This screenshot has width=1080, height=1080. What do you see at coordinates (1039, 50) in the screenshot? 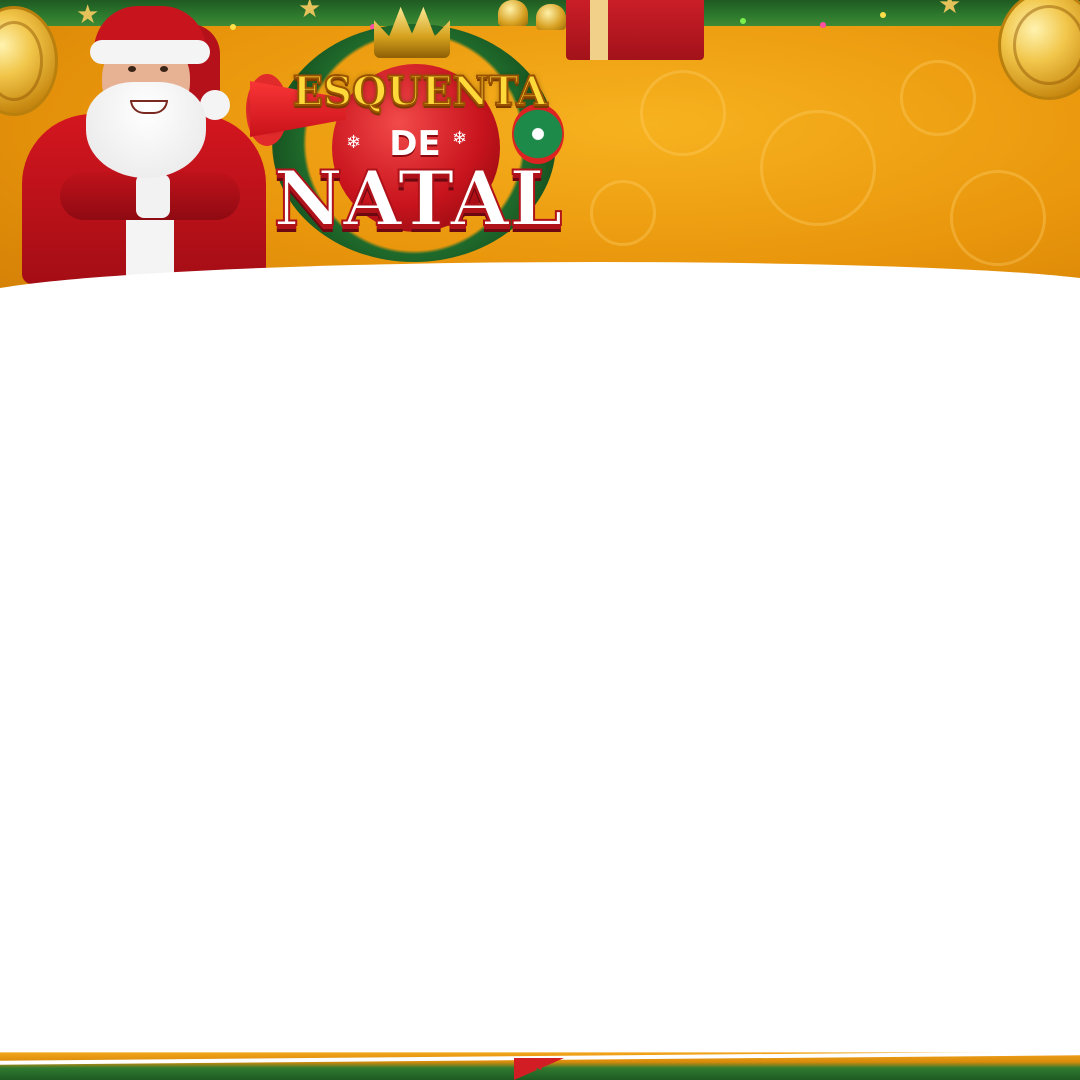
I see `gold-coin` at bounding box center [1039, 50].